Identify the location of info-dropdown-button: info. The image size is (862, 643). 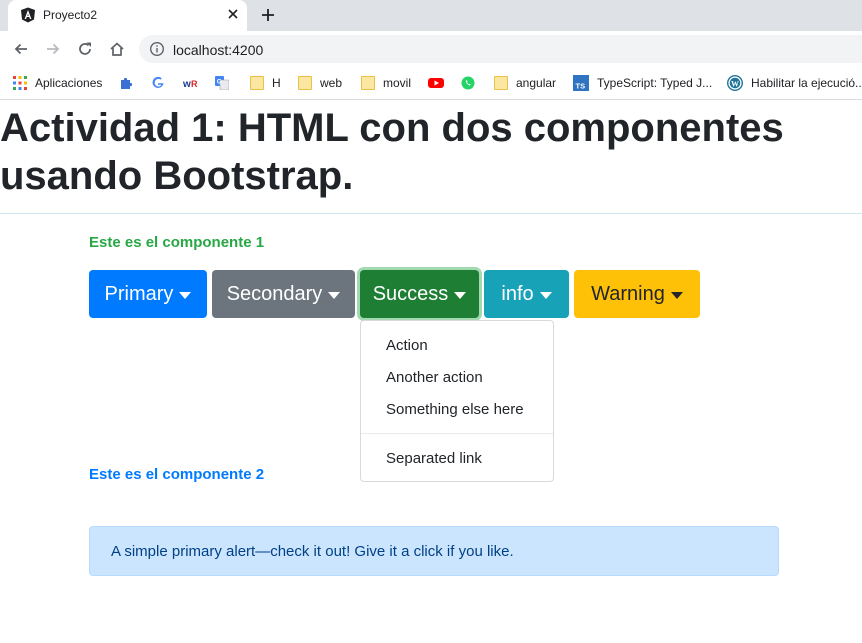
(526, 294).